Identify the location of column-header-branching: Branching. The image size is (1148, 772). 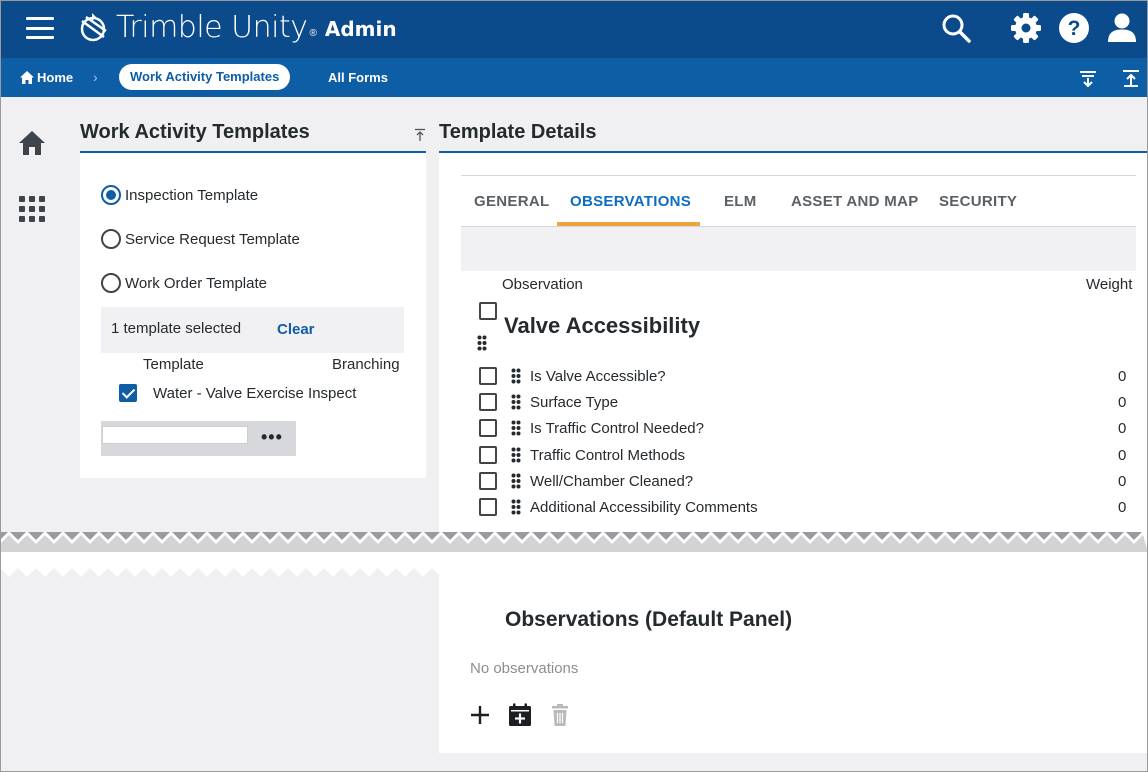
(366, 364).